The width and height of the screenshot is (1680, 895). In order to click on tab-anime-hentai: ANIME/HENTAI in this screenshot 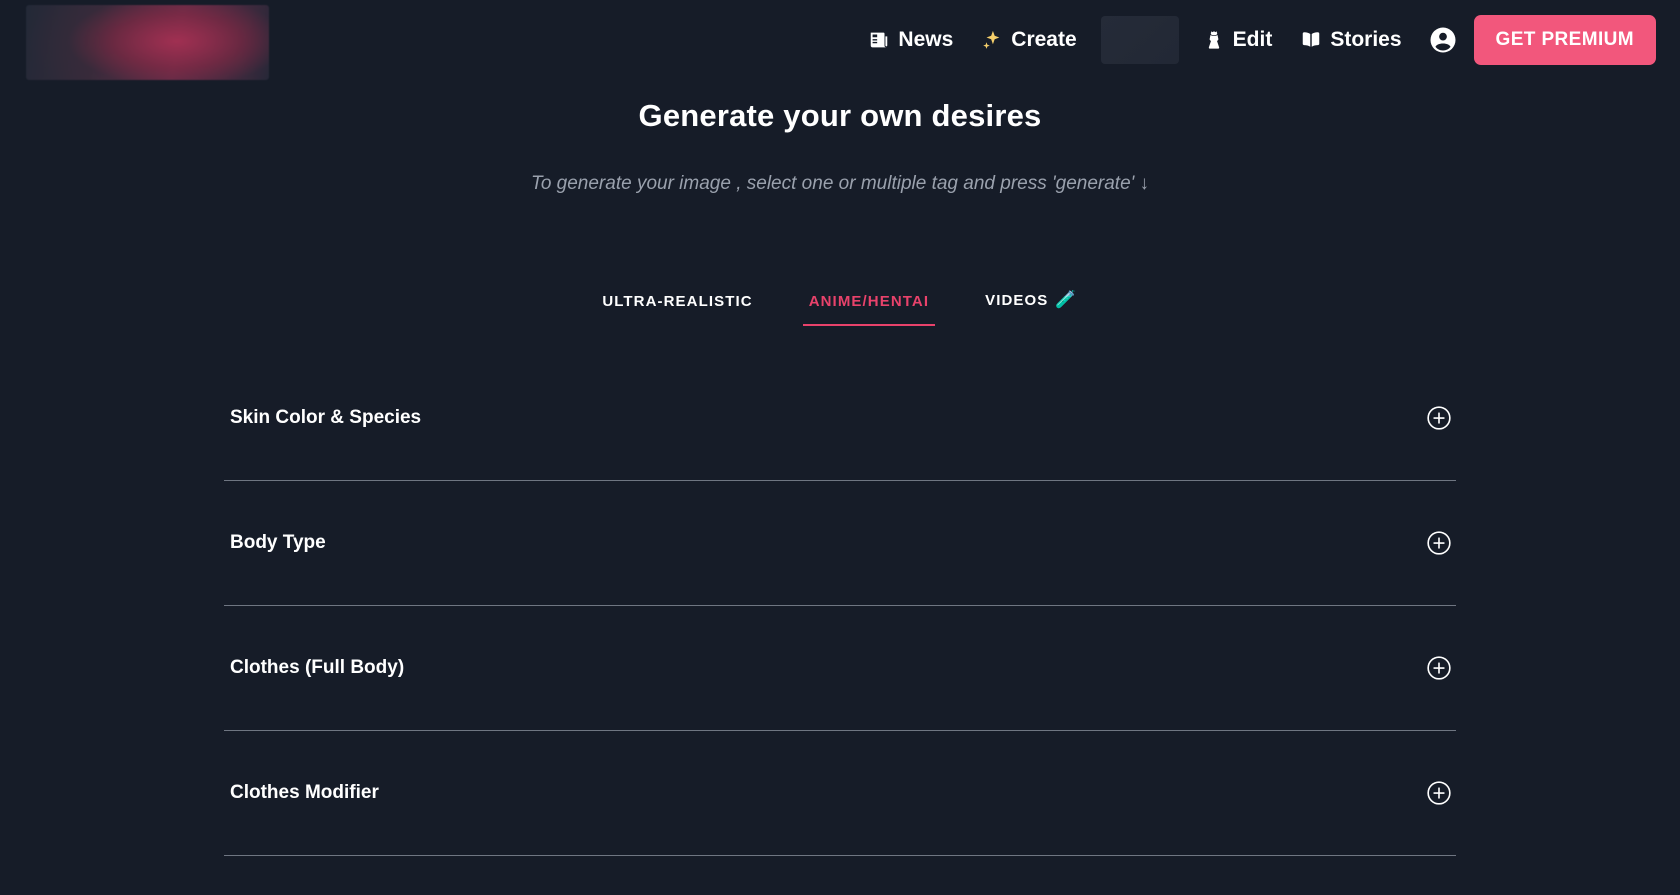, I will do `click(869, 309)`.